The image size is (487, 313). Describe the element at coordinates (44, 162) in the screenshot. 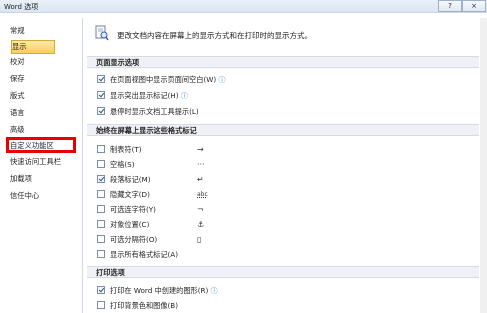

I see `sidebar-item-quick-access-toolbar: 快速访问工具栏` at that location.